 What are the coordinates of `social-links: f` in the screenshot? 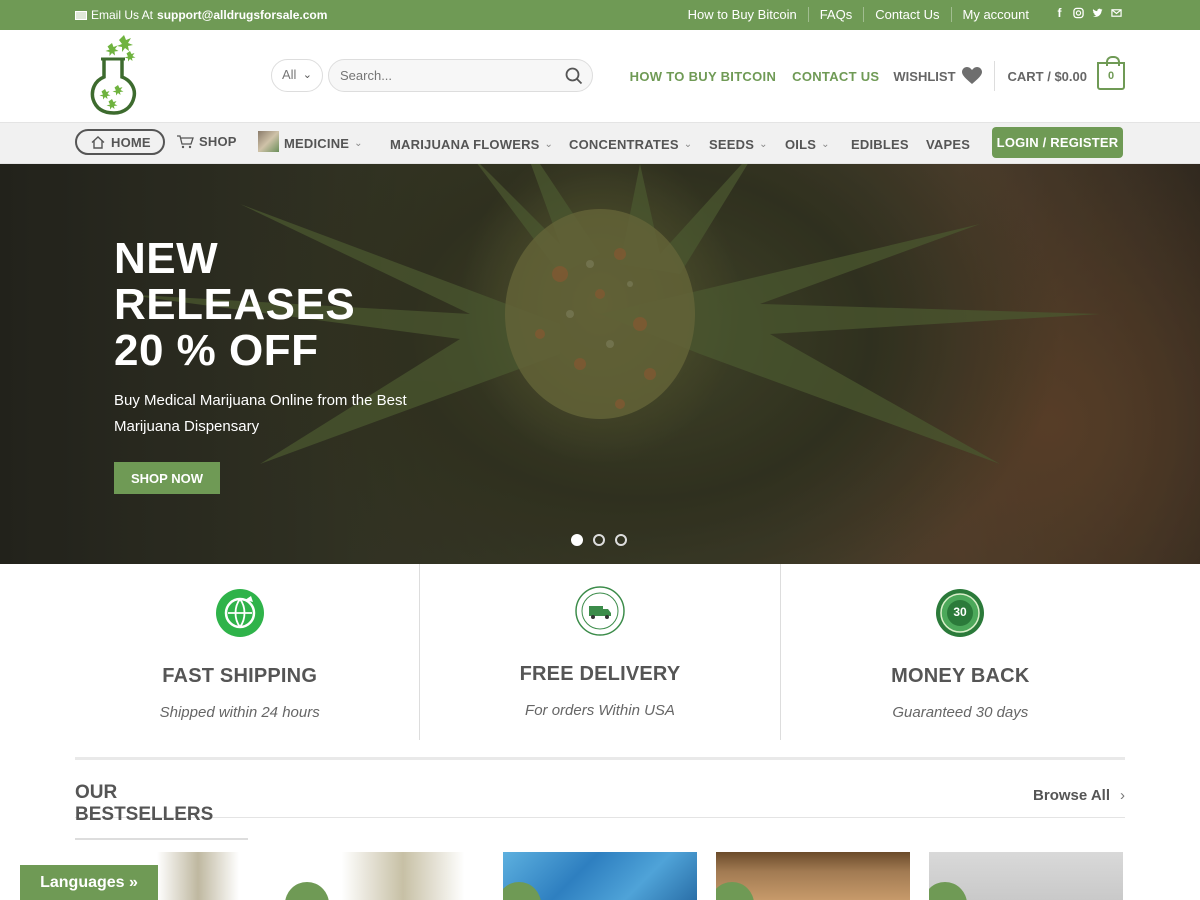 It's located at (1088, 13).